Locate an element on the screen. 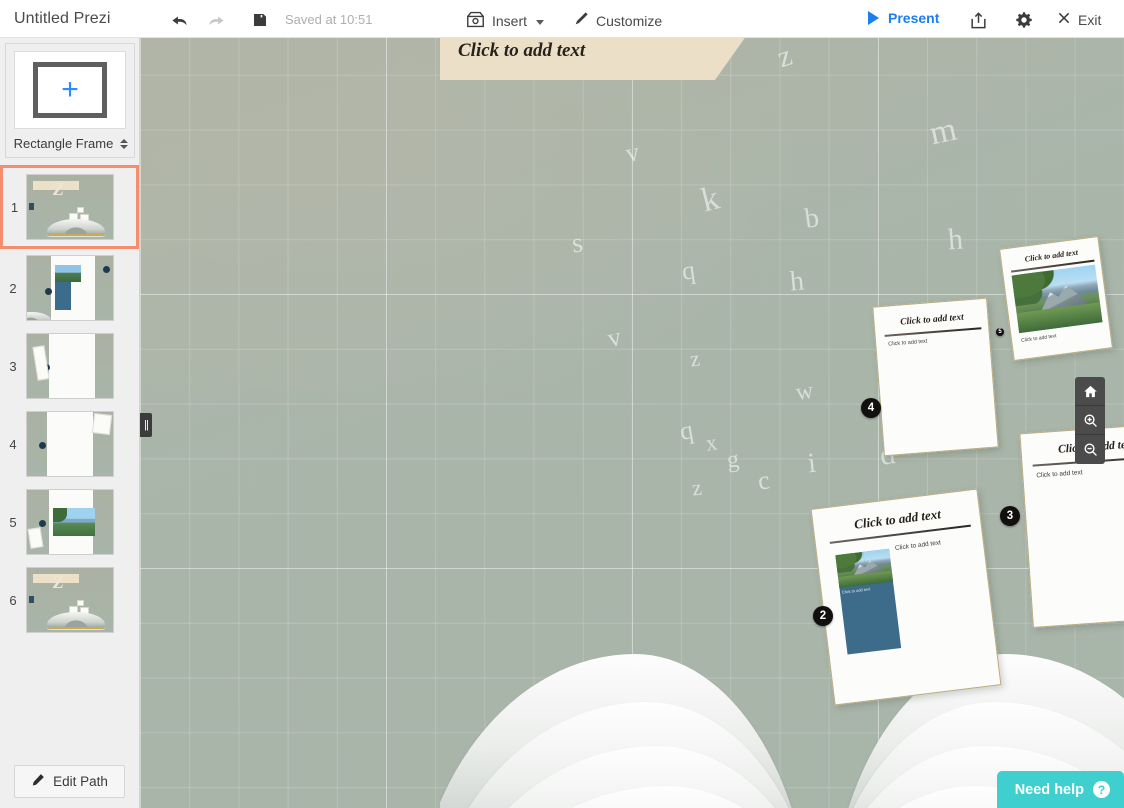 The height and width of the screenshot is (808, 1124). gear-icon is located at coordinates (1024, 20).